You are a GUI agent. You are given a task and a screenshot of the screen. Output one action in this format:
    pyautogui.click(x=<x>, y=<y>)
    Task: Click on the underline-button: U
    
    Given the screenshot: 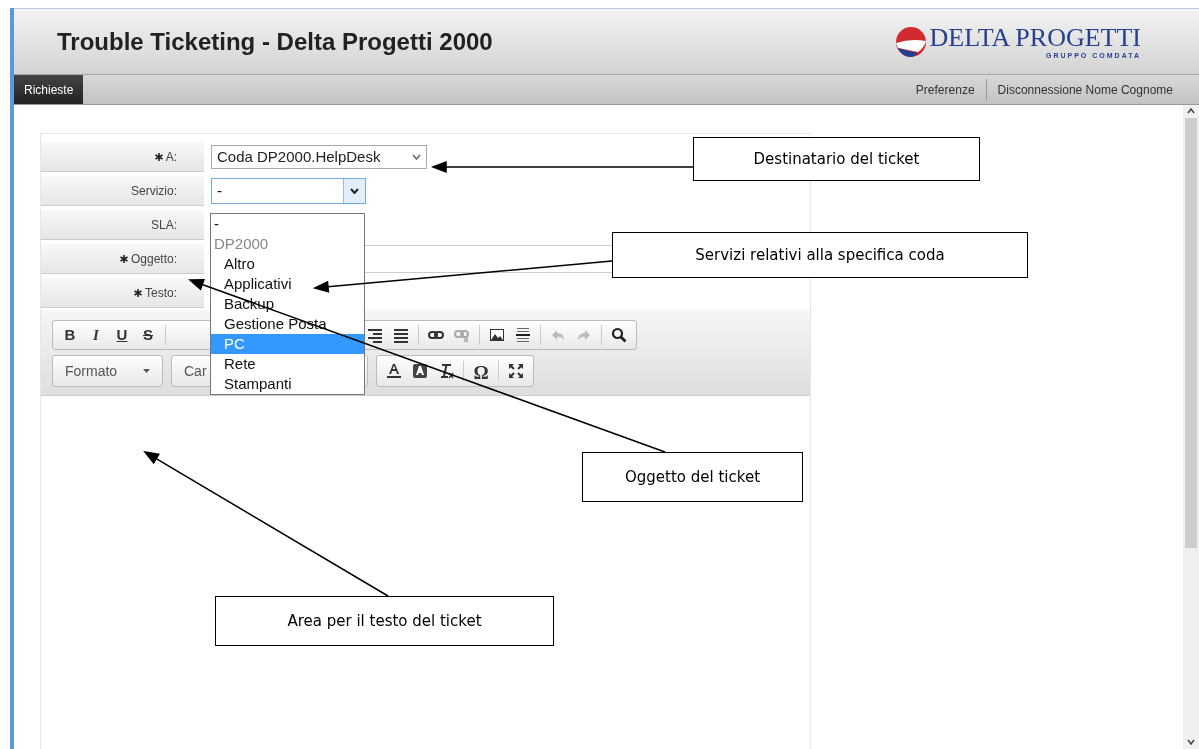 What is the action you would take?
    pyautogui.click(x=122, y=335)
    